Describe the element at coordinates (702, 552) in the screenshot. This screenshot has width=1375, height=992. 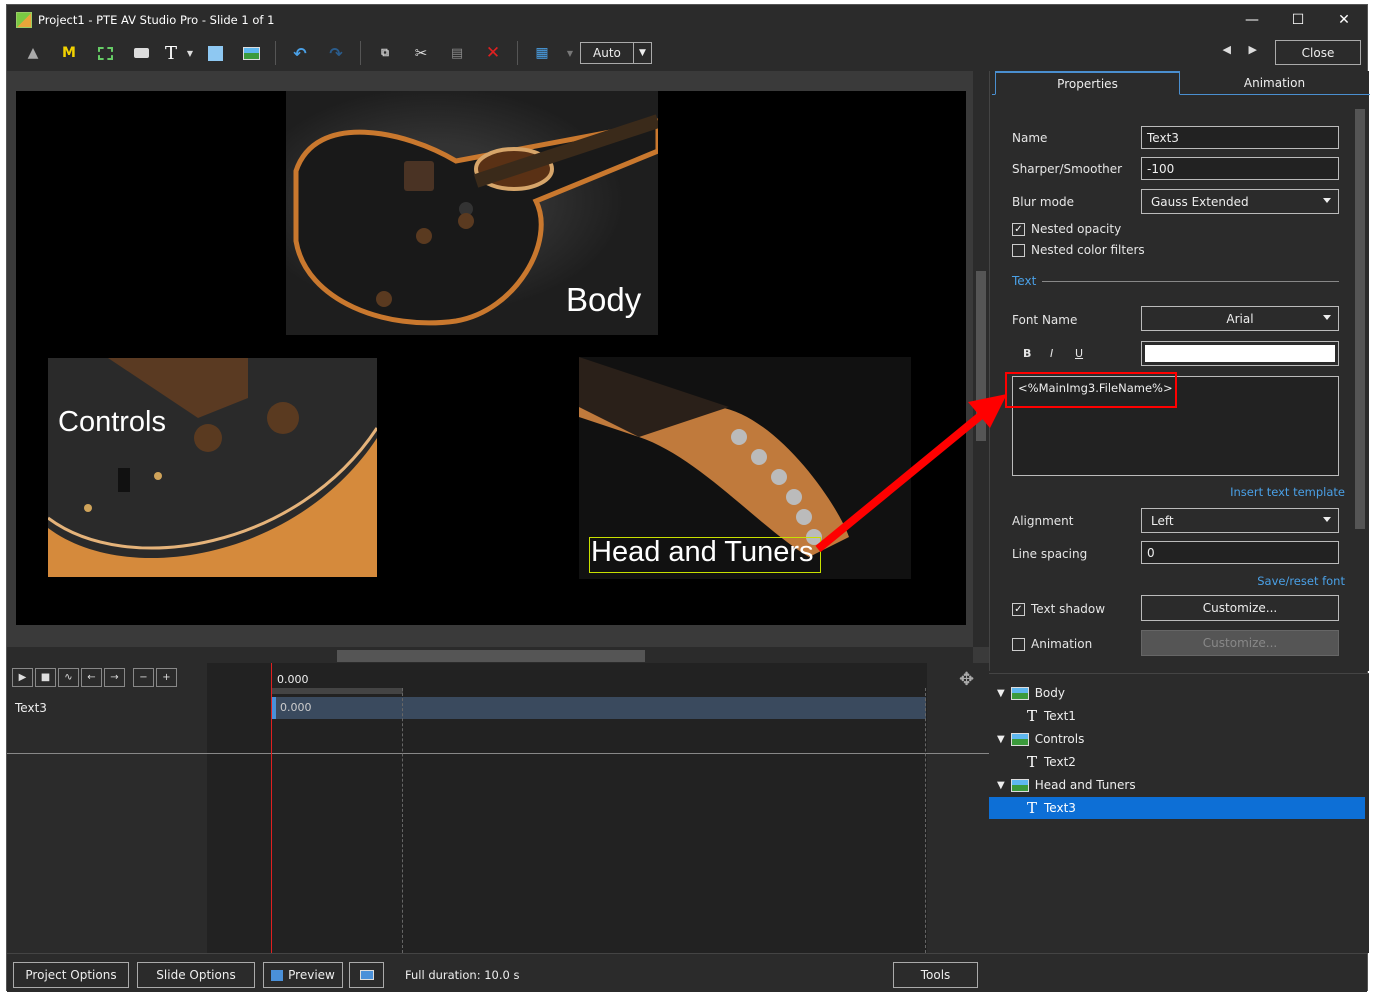
I see `head-caption: Head and Tuners` at that location.